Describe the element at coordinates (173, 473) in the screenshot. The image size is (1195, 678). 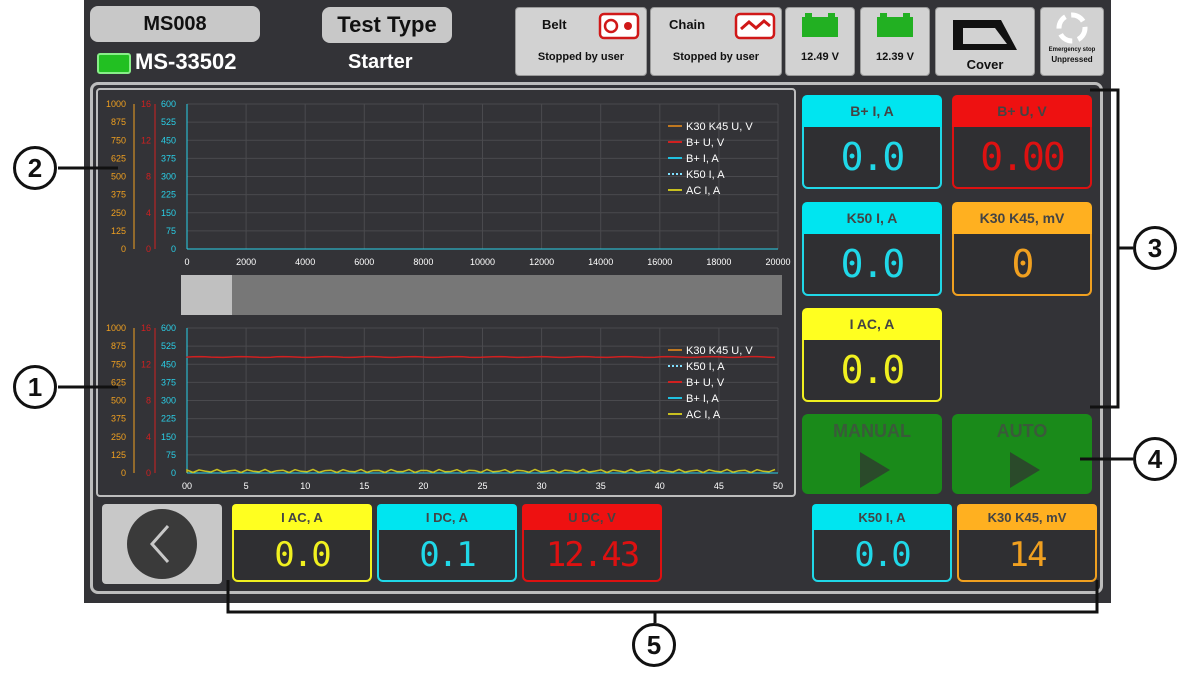
I see `bottom-chart-y3-tick: 0` at that location.